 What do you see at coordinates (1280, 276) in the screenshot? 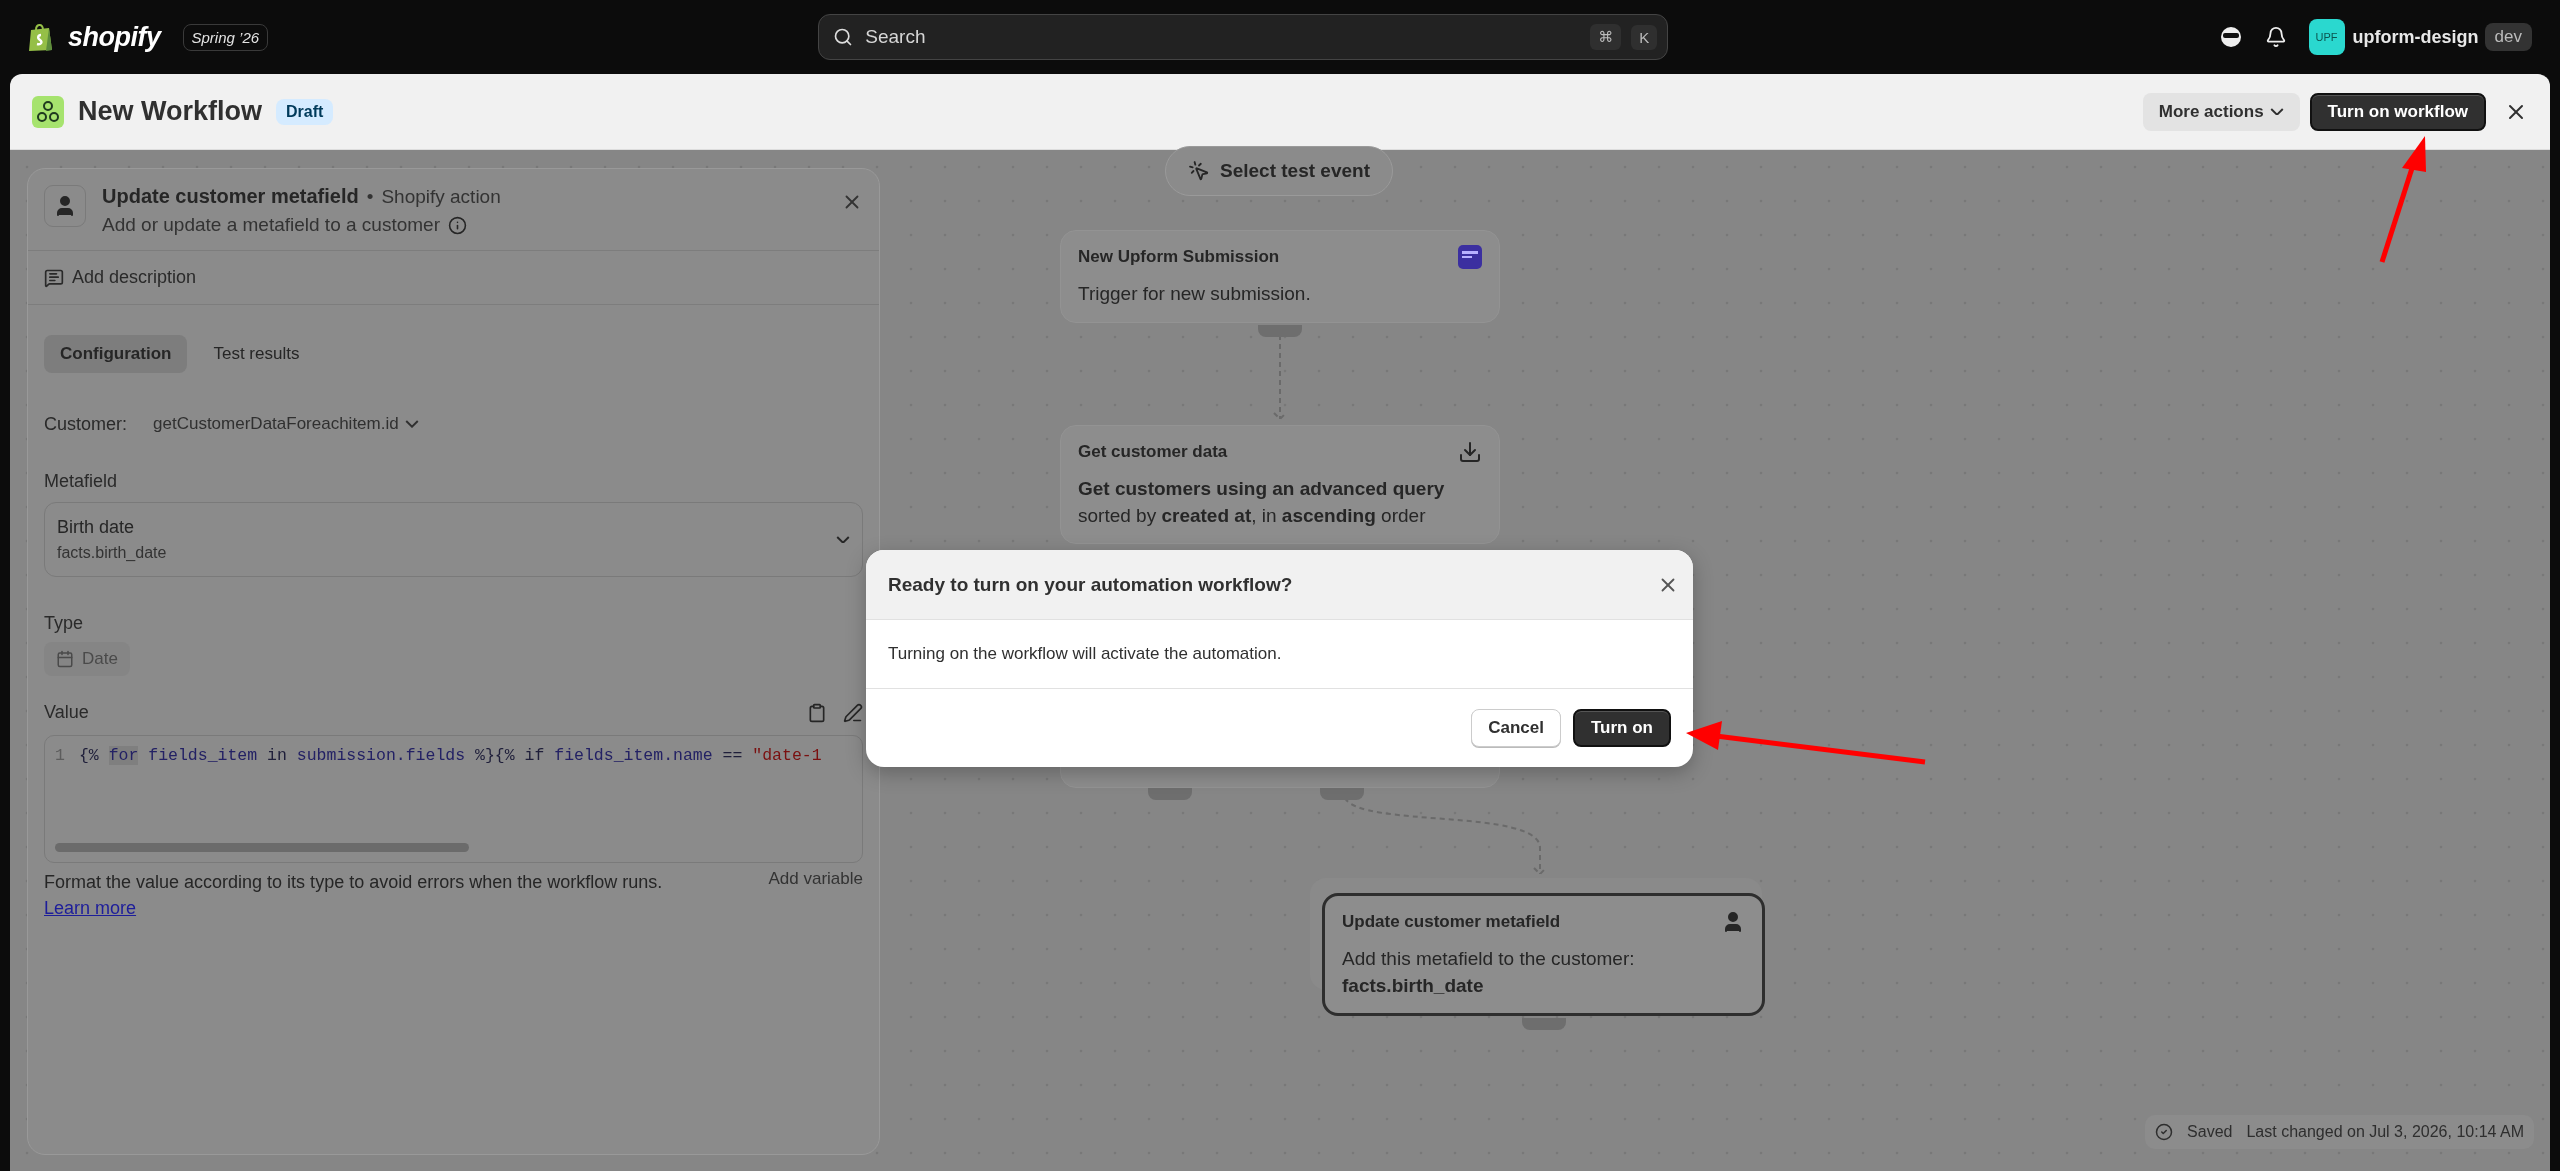
I see `workflow-node: New Upform Submission Trigger for new submission.` at bounding box center [1280, 276].